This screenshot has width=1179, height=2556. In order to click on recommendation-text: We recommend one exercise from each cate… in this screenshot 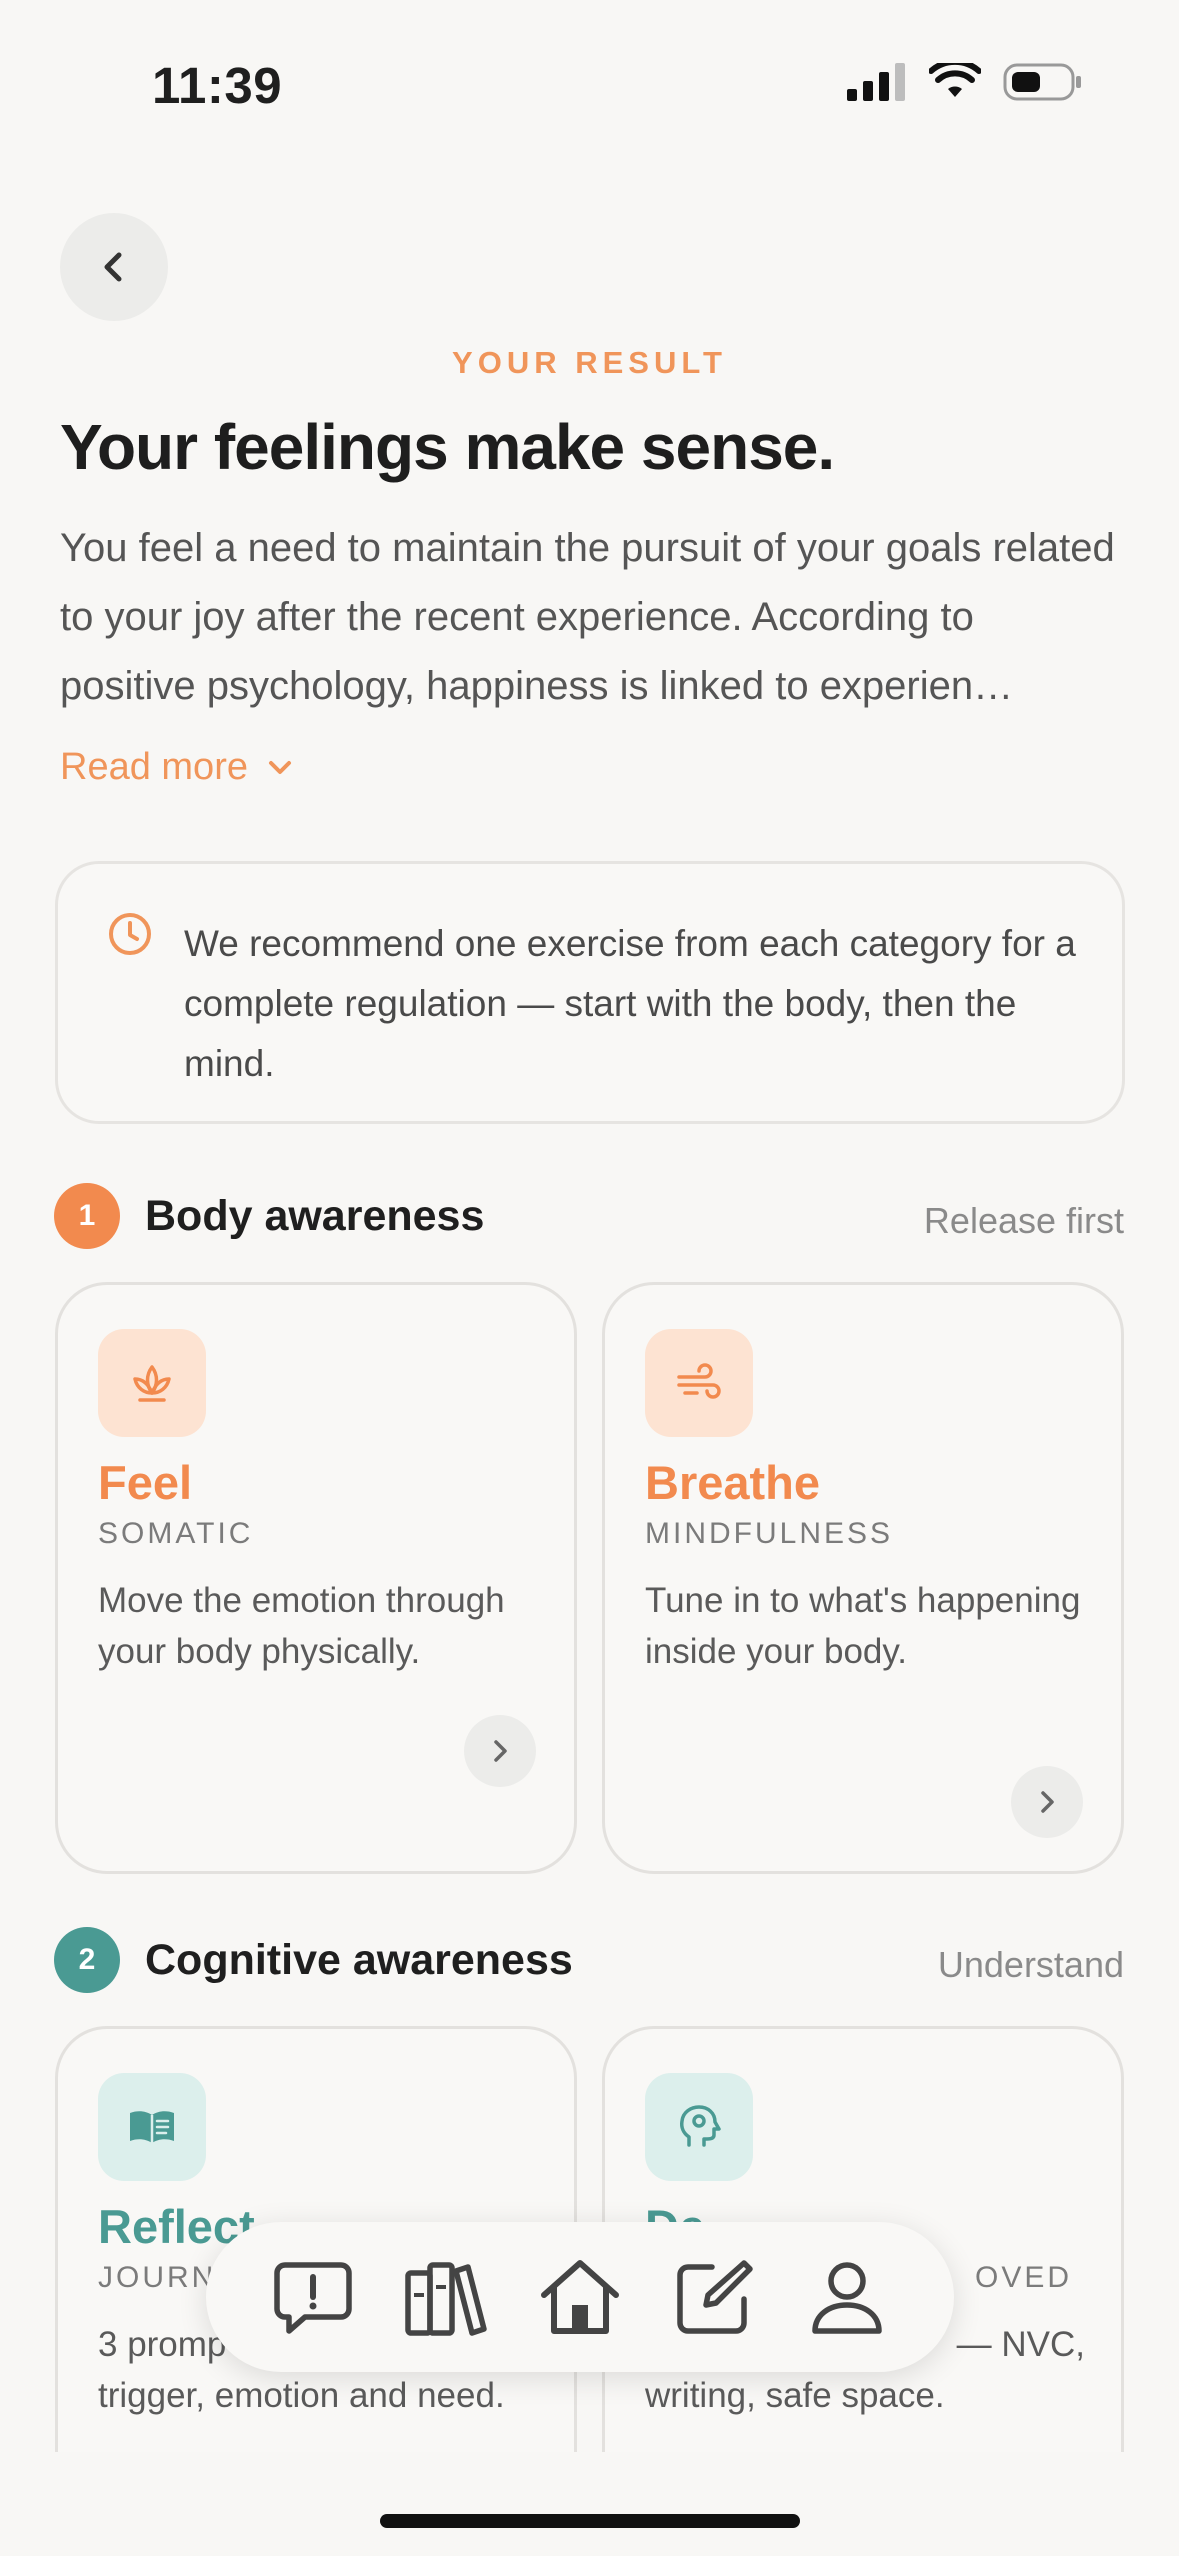, I will do `click(630, 1003)`.